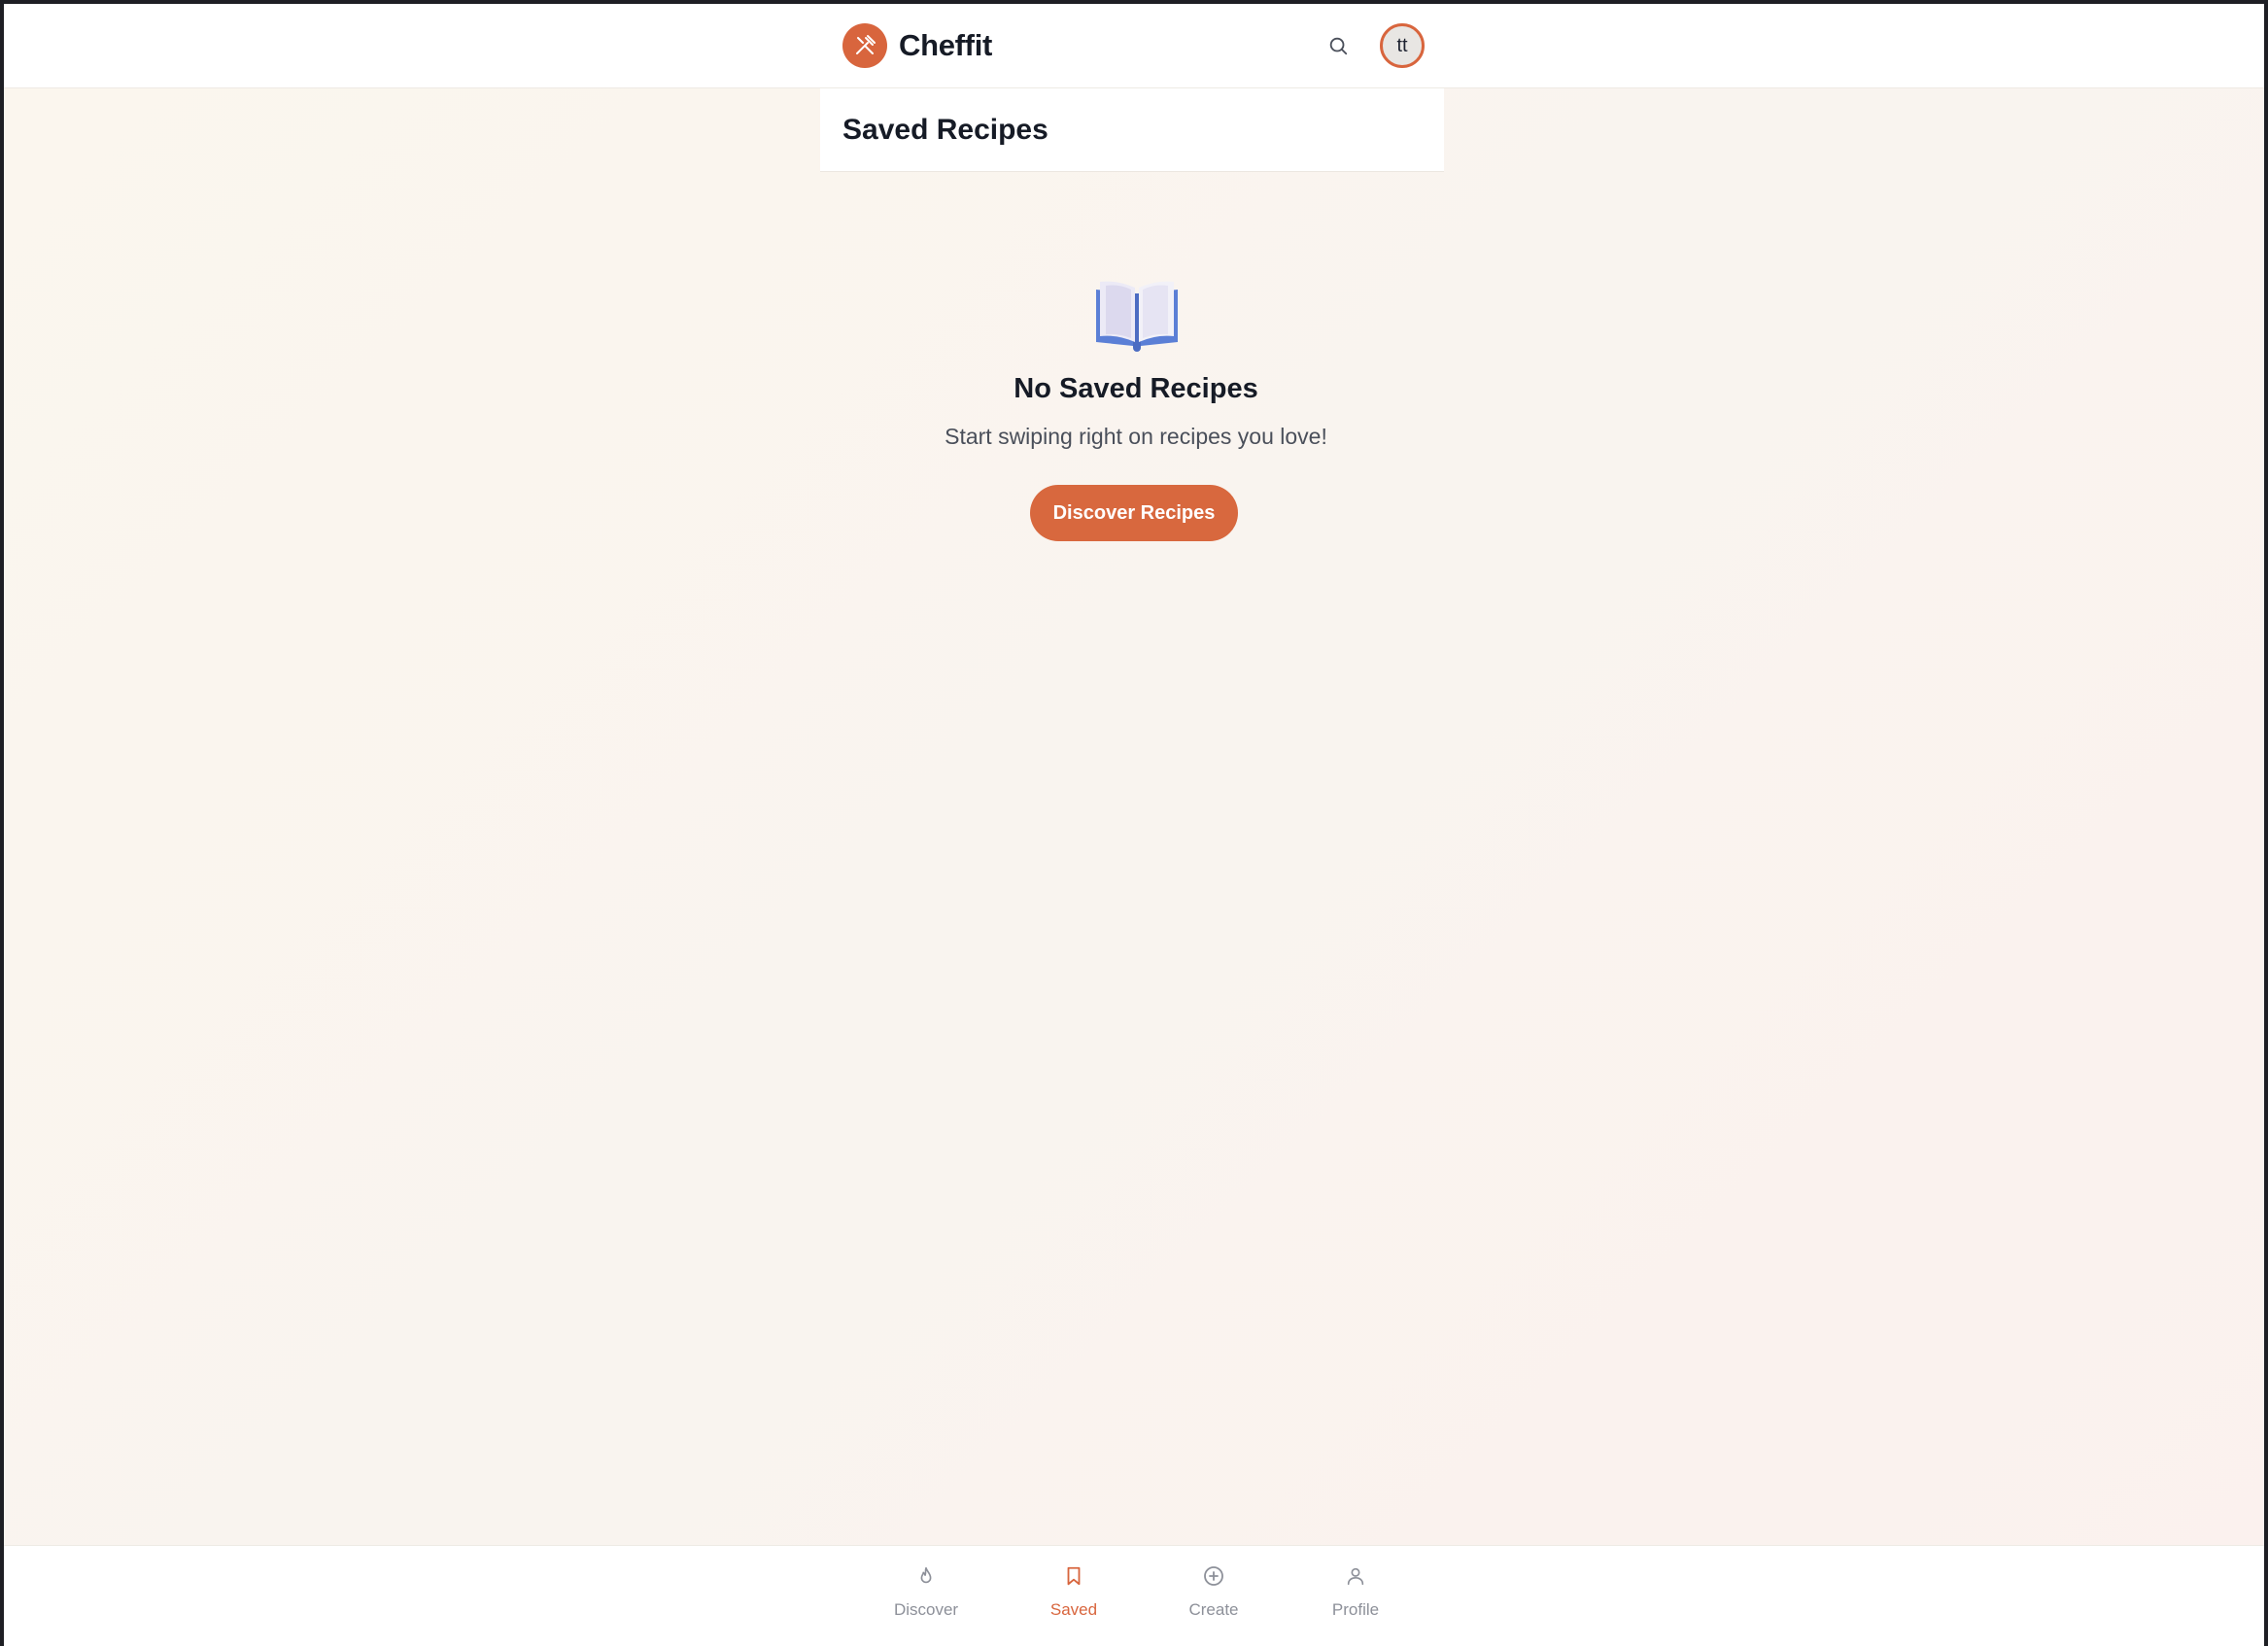 This screenshot has width=2268, height=1646. What do you see at coordinates (1355, 1576) in the screenshot?
I see `user-icon` at bounding box center [1355, 1576].